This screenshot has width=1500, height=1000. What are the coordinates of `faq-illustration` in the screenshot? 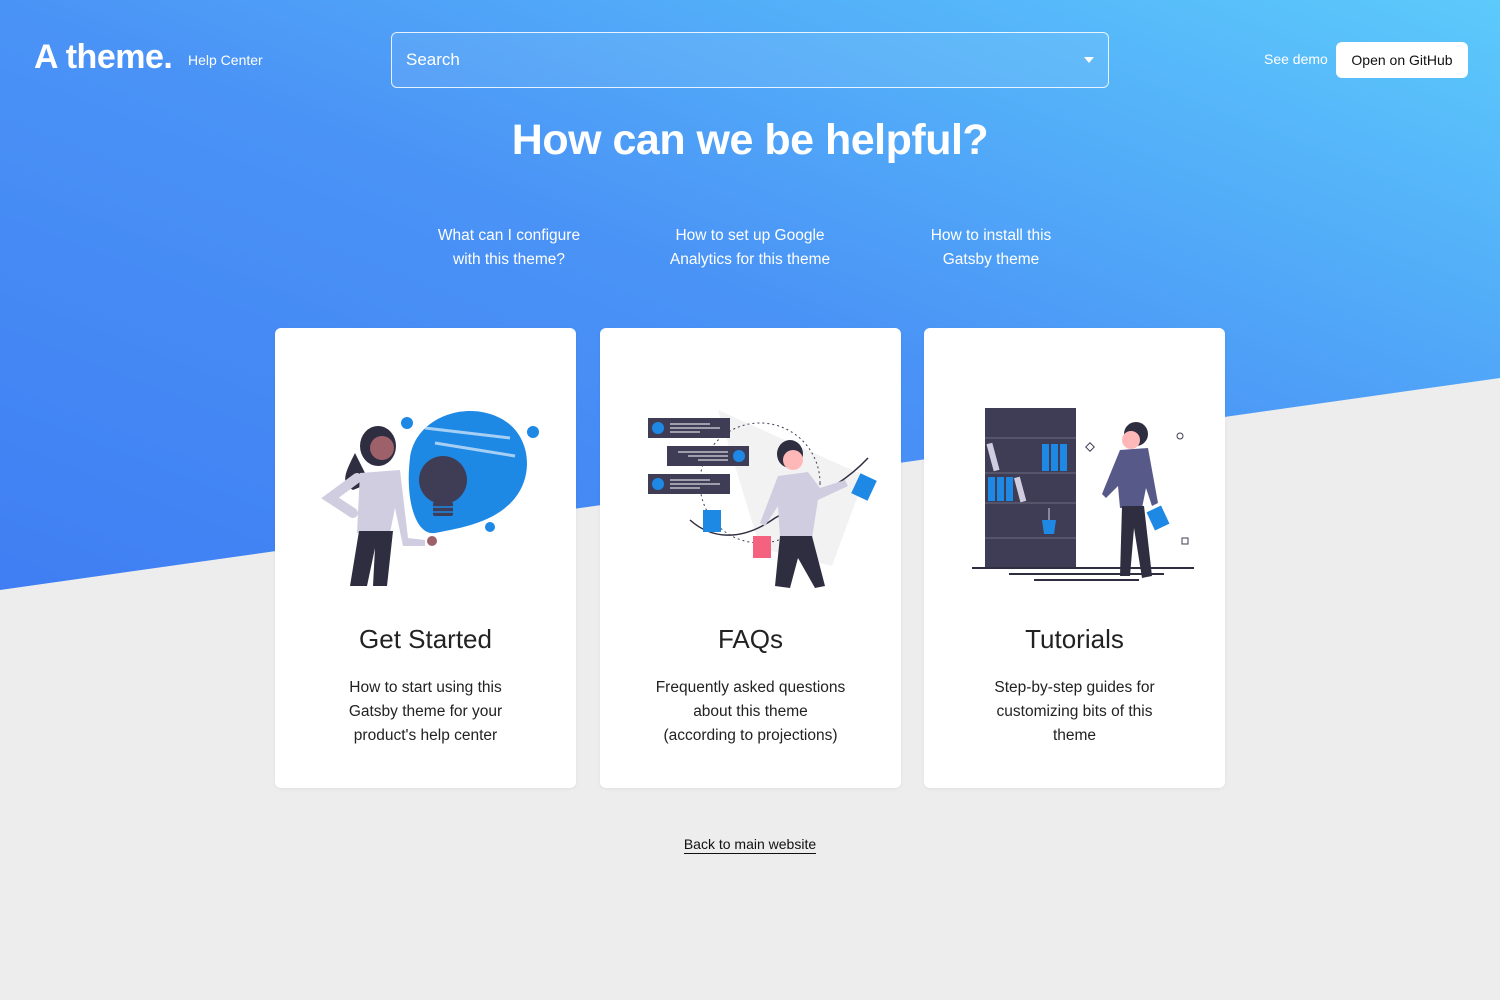 It's located at (762, 499).